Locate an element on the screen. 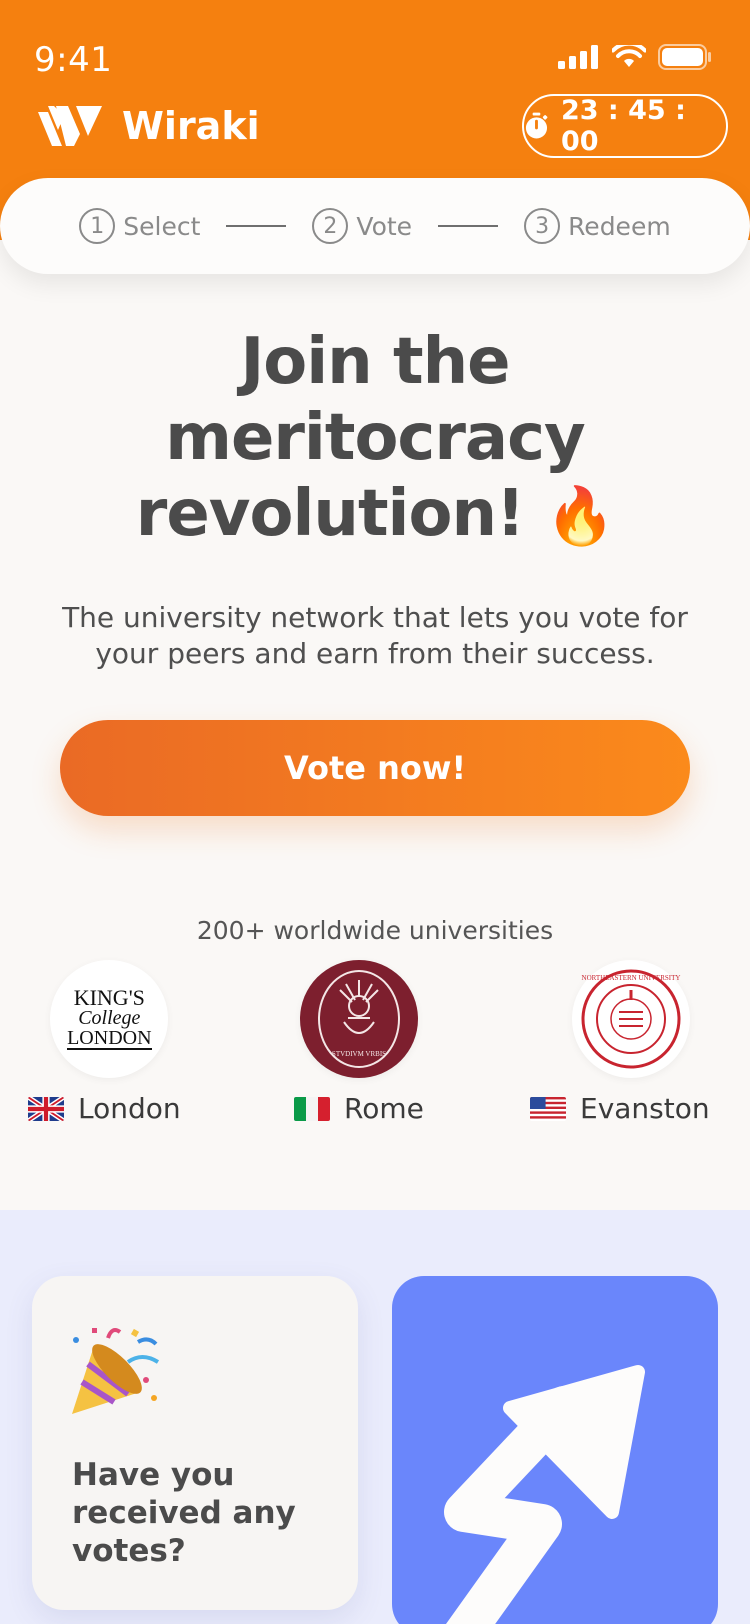 The height and width of the screenshot is (1624, 750). northeastern-logo: NORTHEASTERN UNIVERSITY is located at coordinates (630, 1019).